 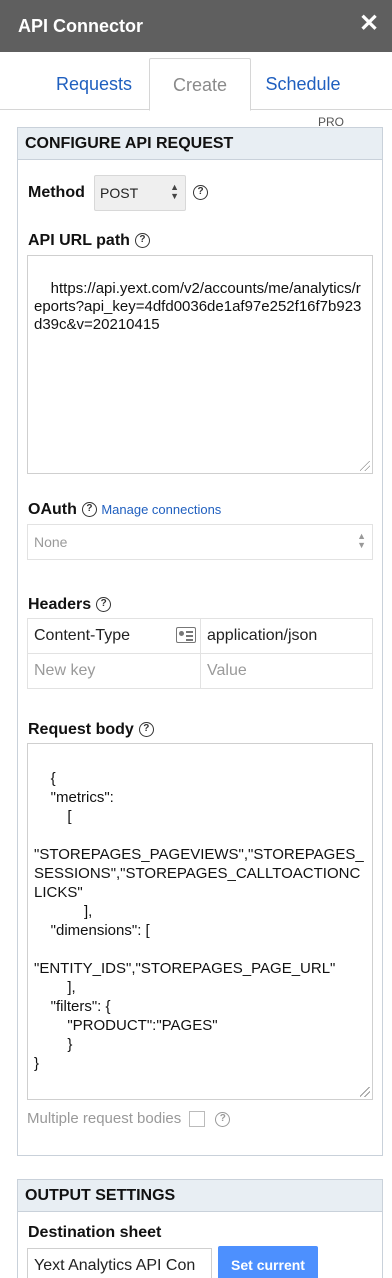 I want to click on body-label: Request body, so click(x=81, y=729).